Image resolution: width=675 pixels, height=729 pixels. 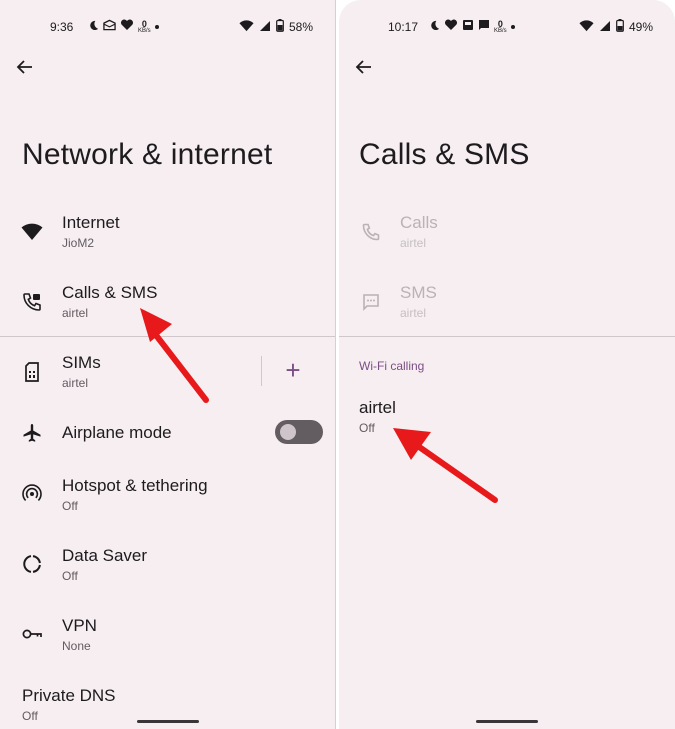 What do you see at coordinates (32, 564) in the screenshot?
I see `data-saver-icon` at bounding box center [32, 564].